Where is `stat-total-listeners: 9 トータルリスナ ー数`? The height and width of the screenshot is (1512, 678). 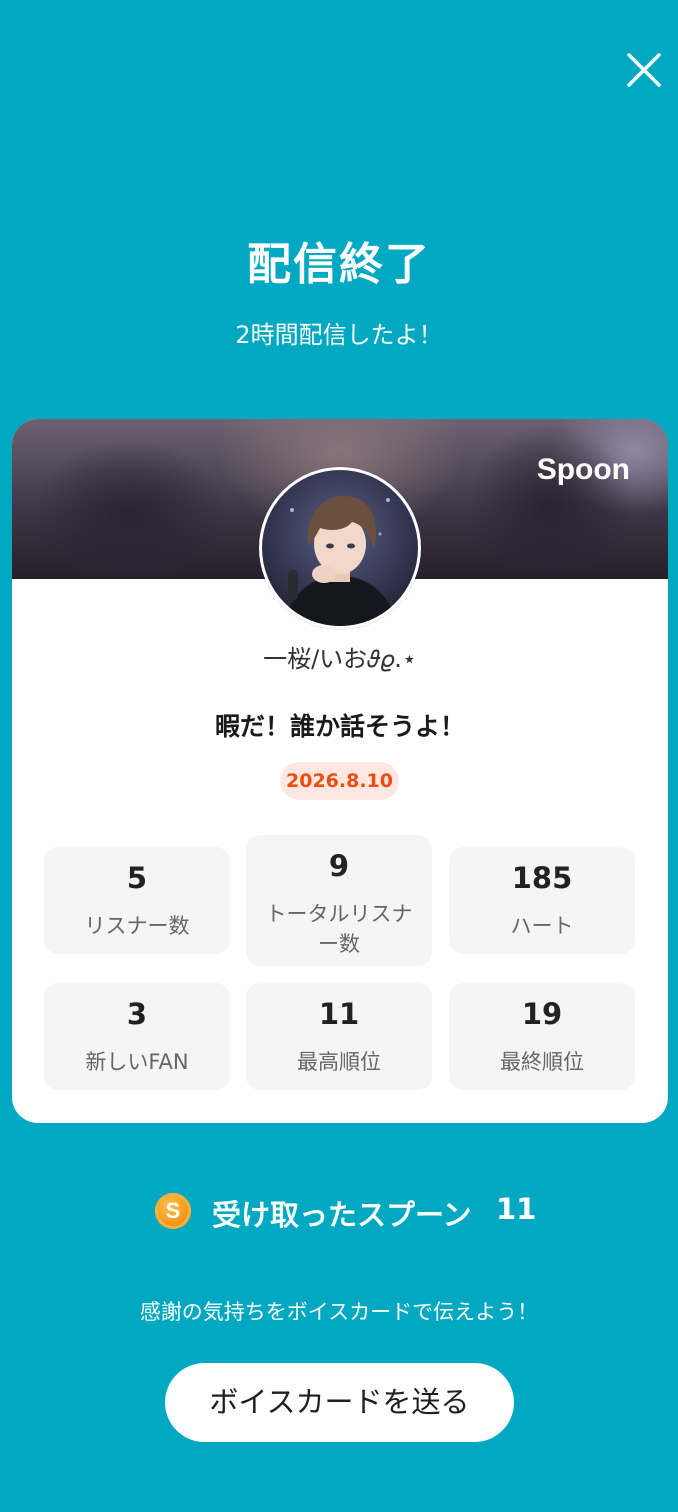 stat-total-listeners: 9 トータルリスナ ー数 is located at coordinates (339, 900).